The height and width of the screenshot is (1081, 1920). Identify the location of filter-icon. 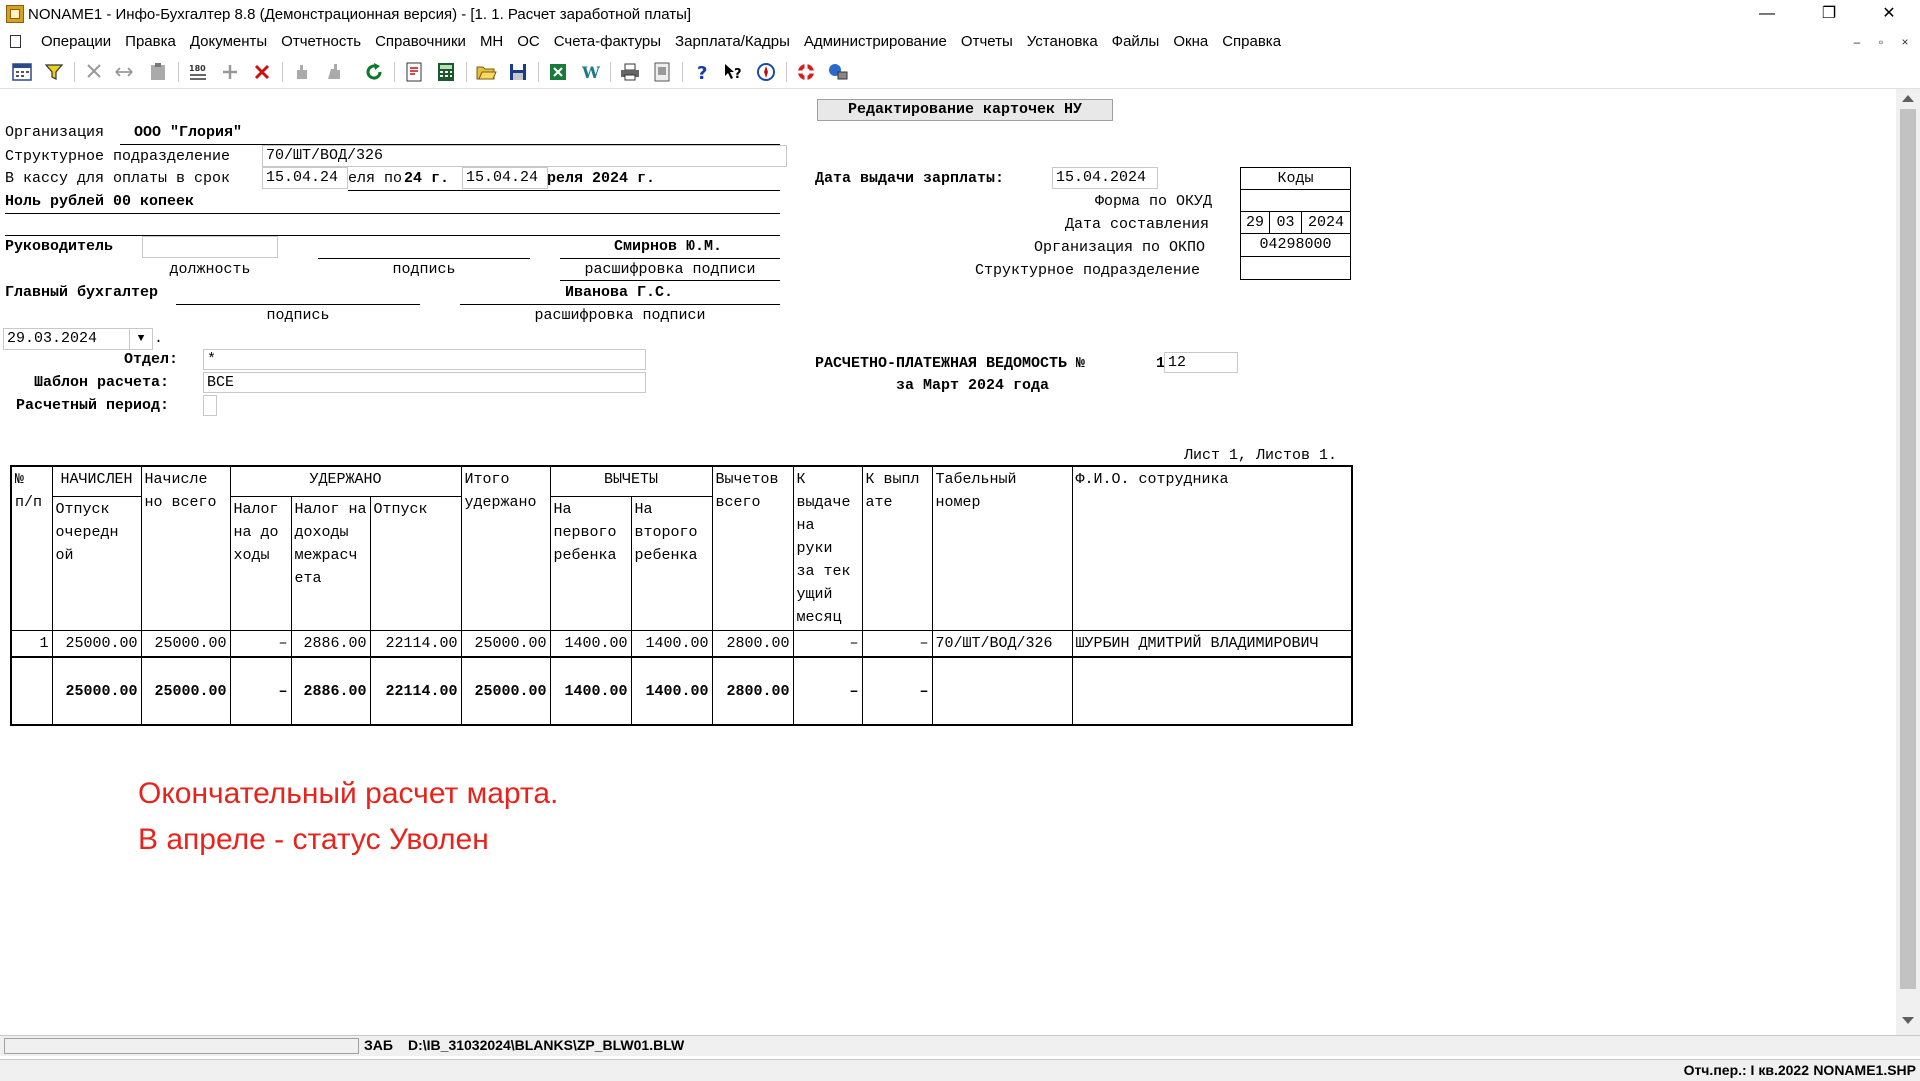
(54, 72).